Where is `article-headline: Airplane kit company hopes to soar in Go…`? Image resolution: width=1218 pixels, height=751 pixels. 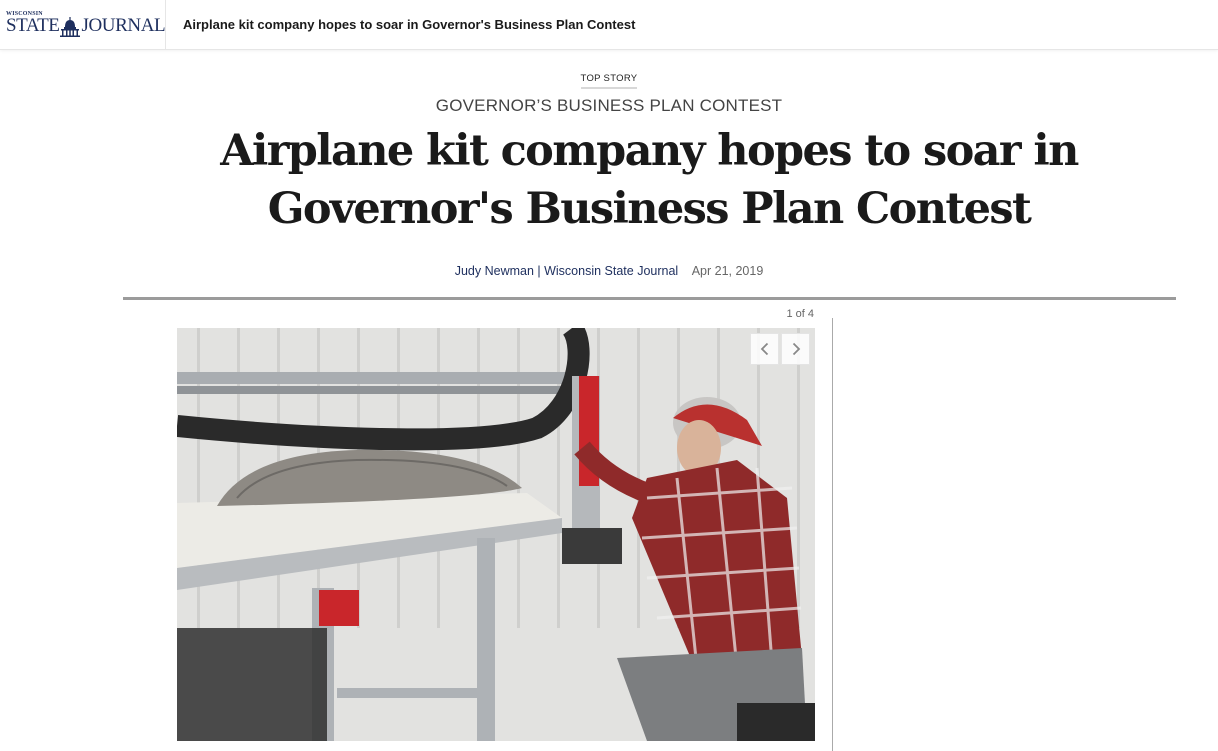
article-headline: Airplane kit company hopes to soar in Go… is located at coordinates (649, 180).